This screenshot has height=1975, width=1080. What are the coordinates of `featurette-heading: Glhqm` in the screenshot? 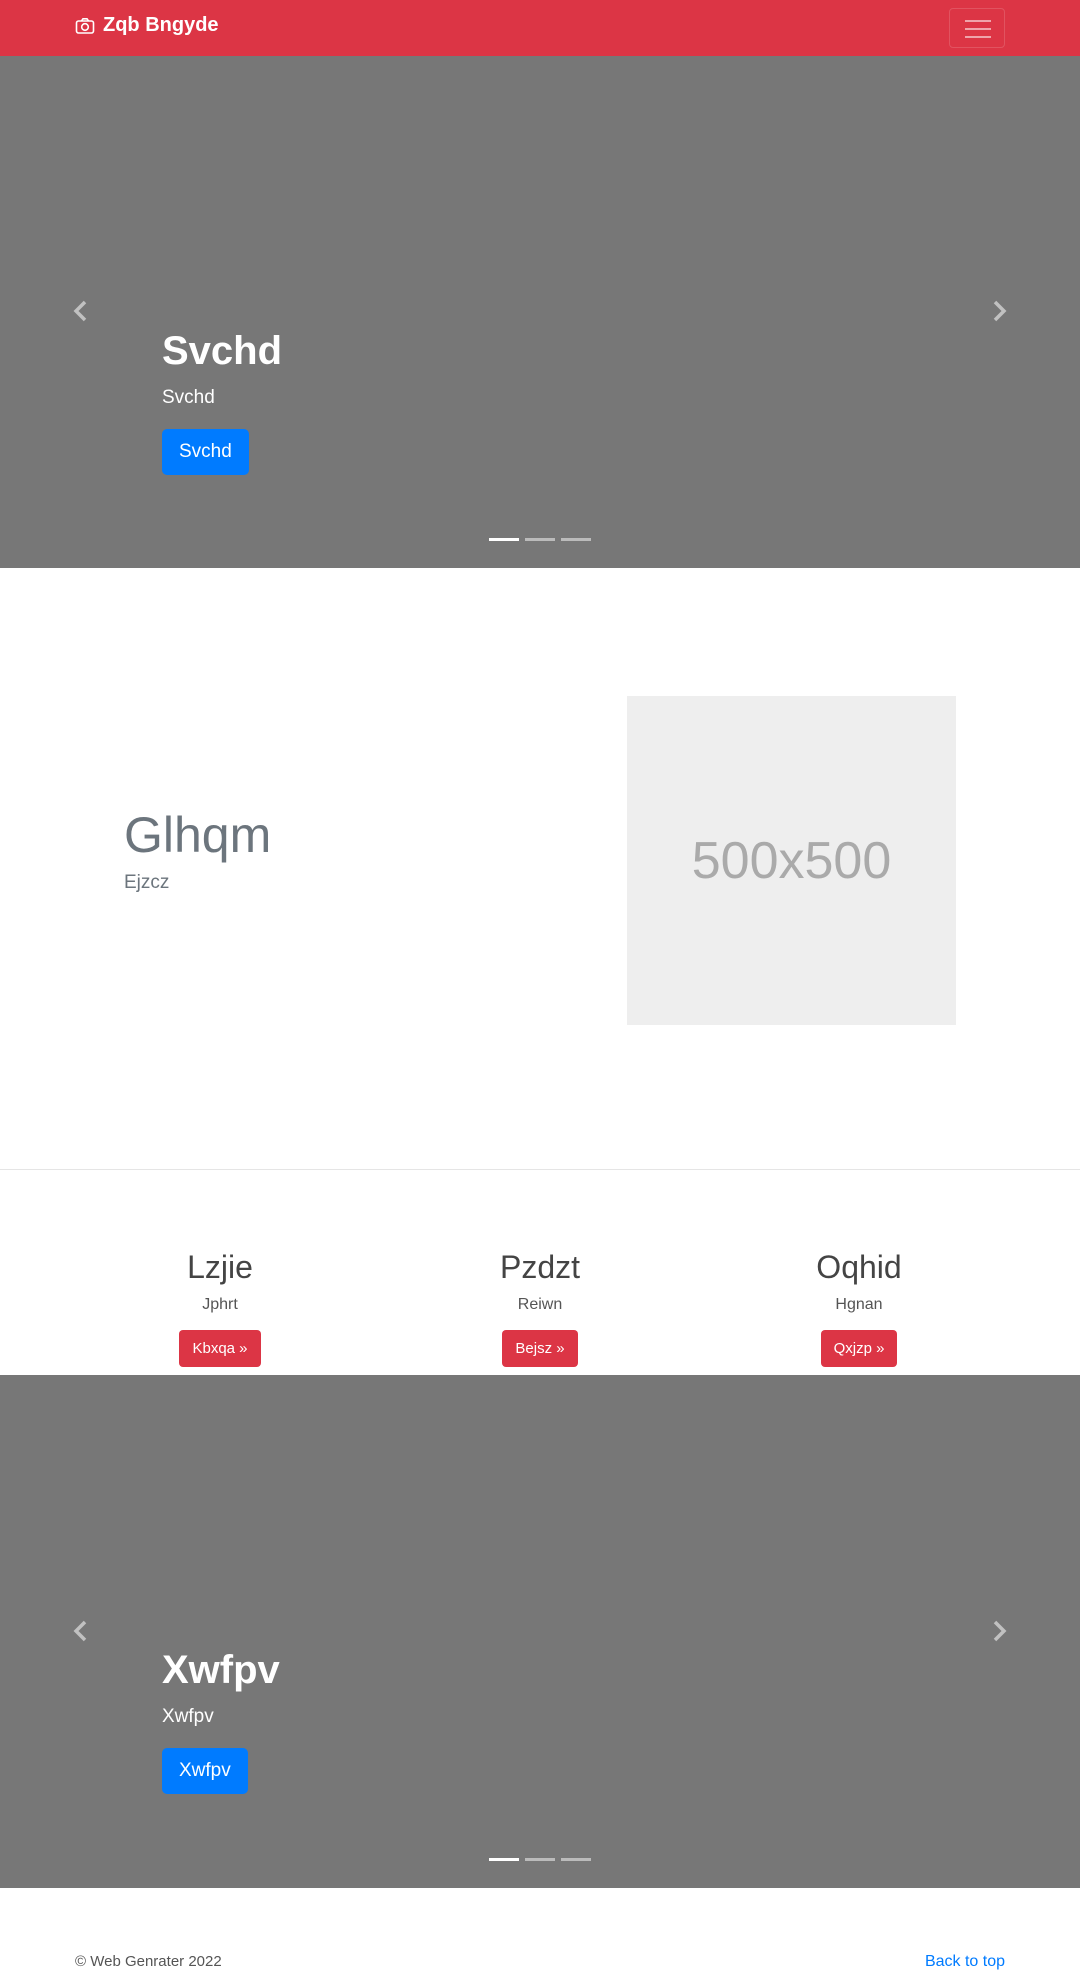 It's located at (198, 835).